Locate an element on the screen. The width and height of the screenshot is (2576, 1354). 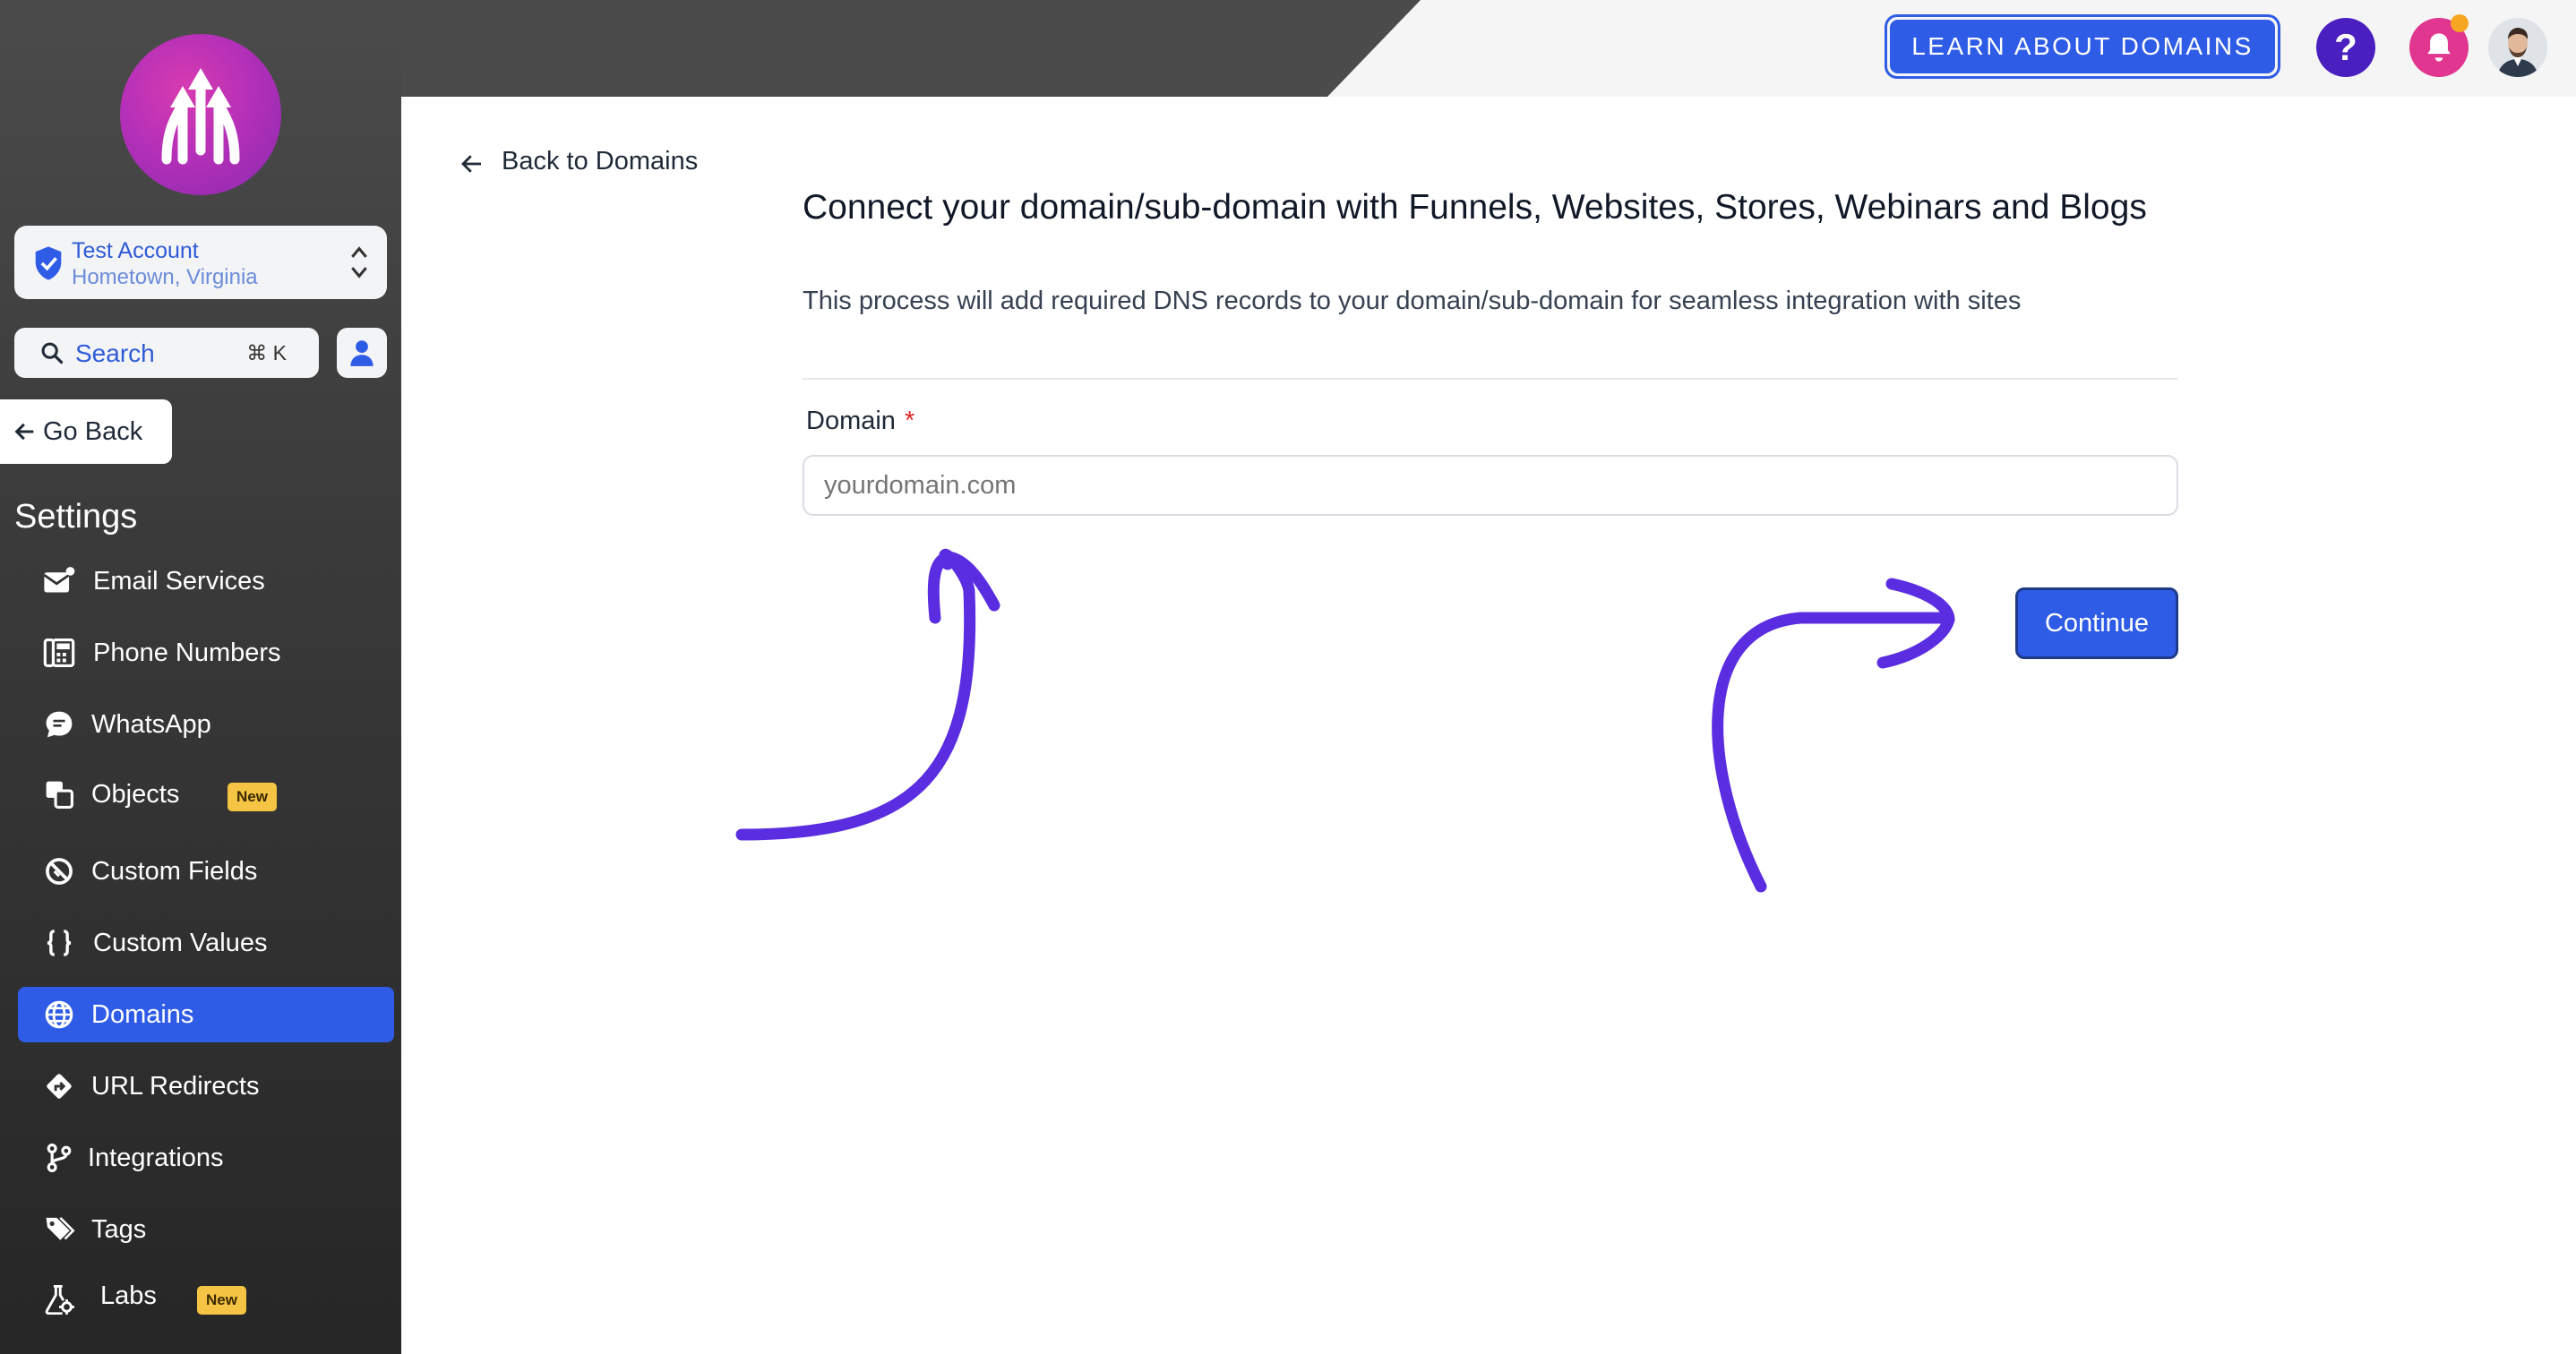
sidebar-item-tags: Tags is located at coordinates (206, 1229).